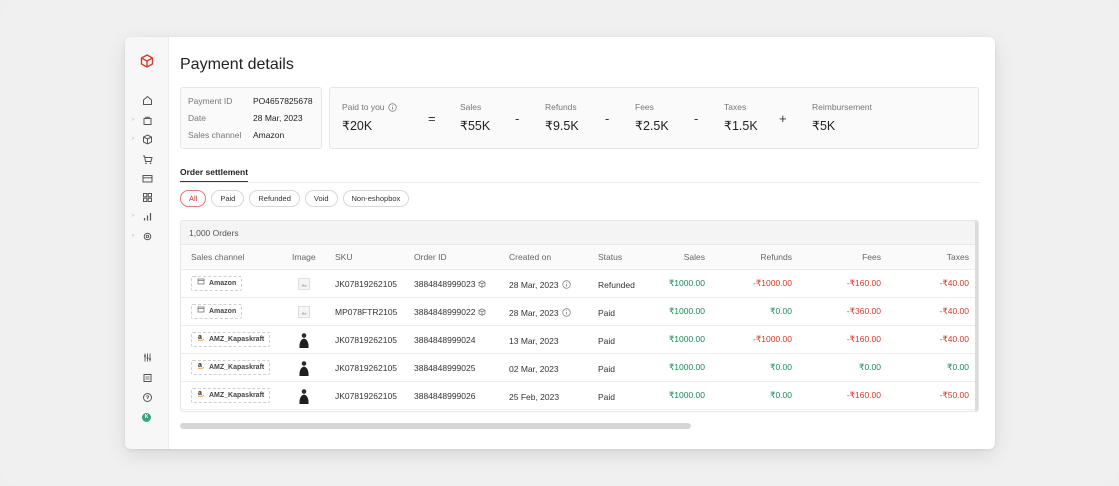 Image resolution: width=1119 pixels, height=486 pixels. I want to click on sliders-icon, so click(147, 357).